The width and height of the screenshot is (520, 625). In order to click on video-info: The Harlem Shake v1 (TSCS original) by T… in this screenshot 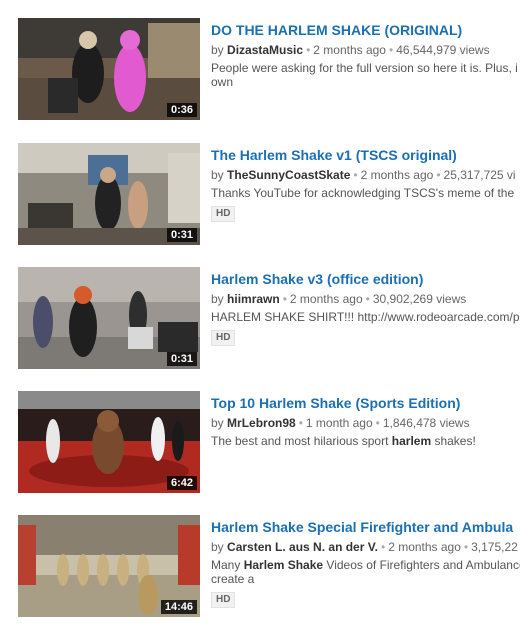, I will do `click(365, 184)`.